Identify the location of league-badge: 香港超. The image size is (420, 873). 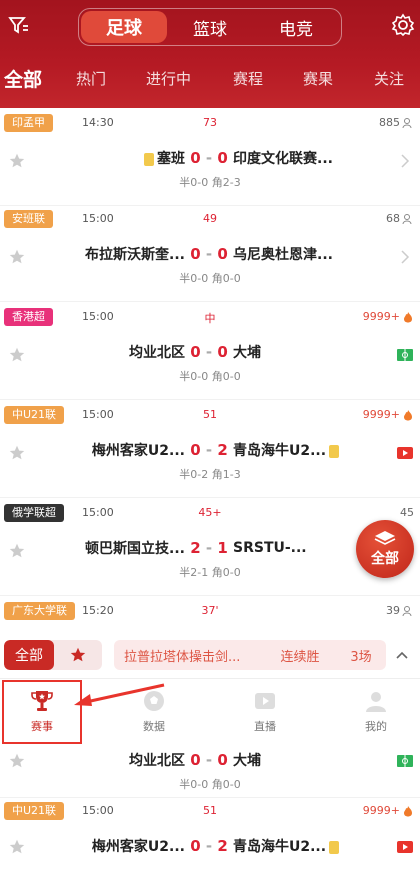
(28, 317).